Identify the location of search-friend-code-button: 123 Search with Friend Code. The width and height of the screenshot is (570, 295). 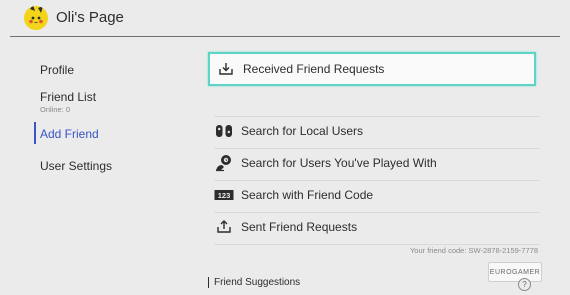
(374, 195).